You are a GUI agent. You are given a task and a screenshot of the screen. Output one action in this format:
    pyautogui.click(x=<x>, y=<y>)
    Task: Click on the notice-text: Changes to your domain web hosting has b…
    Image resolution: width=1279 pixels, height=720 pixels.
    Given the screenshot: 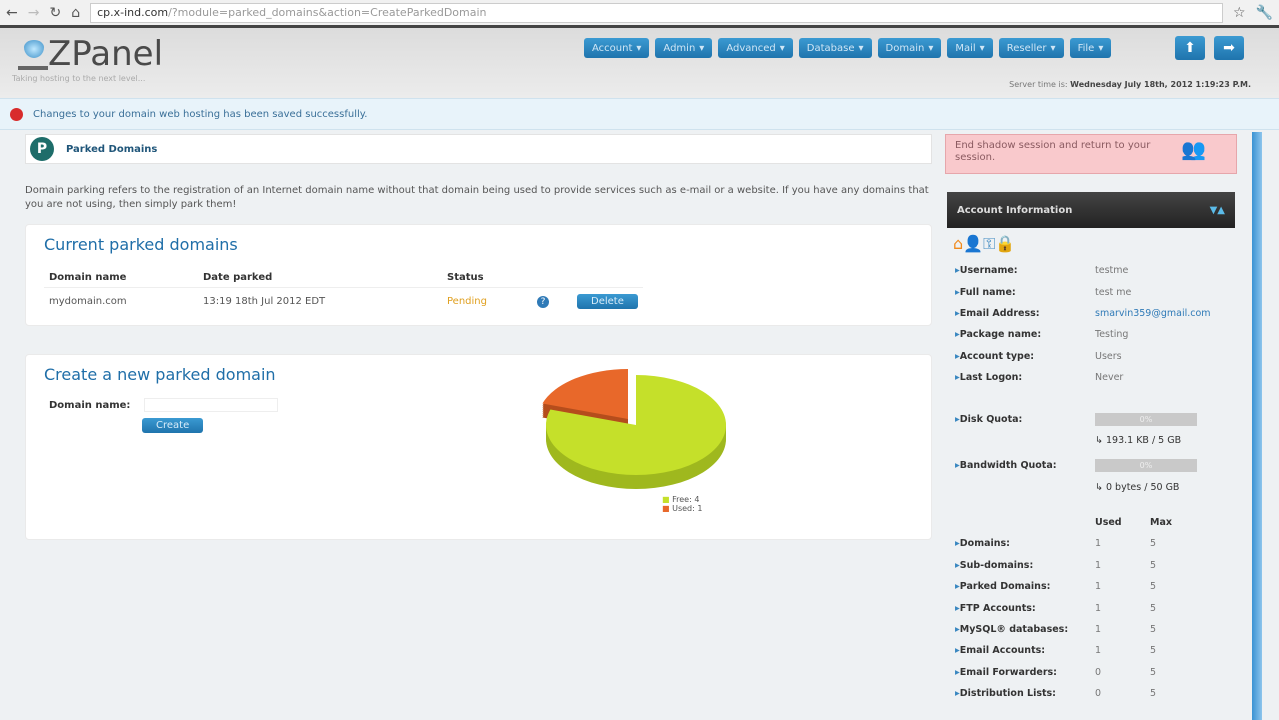 What is the action you would take?
    pyautogui.click(x=200, y=114)
    